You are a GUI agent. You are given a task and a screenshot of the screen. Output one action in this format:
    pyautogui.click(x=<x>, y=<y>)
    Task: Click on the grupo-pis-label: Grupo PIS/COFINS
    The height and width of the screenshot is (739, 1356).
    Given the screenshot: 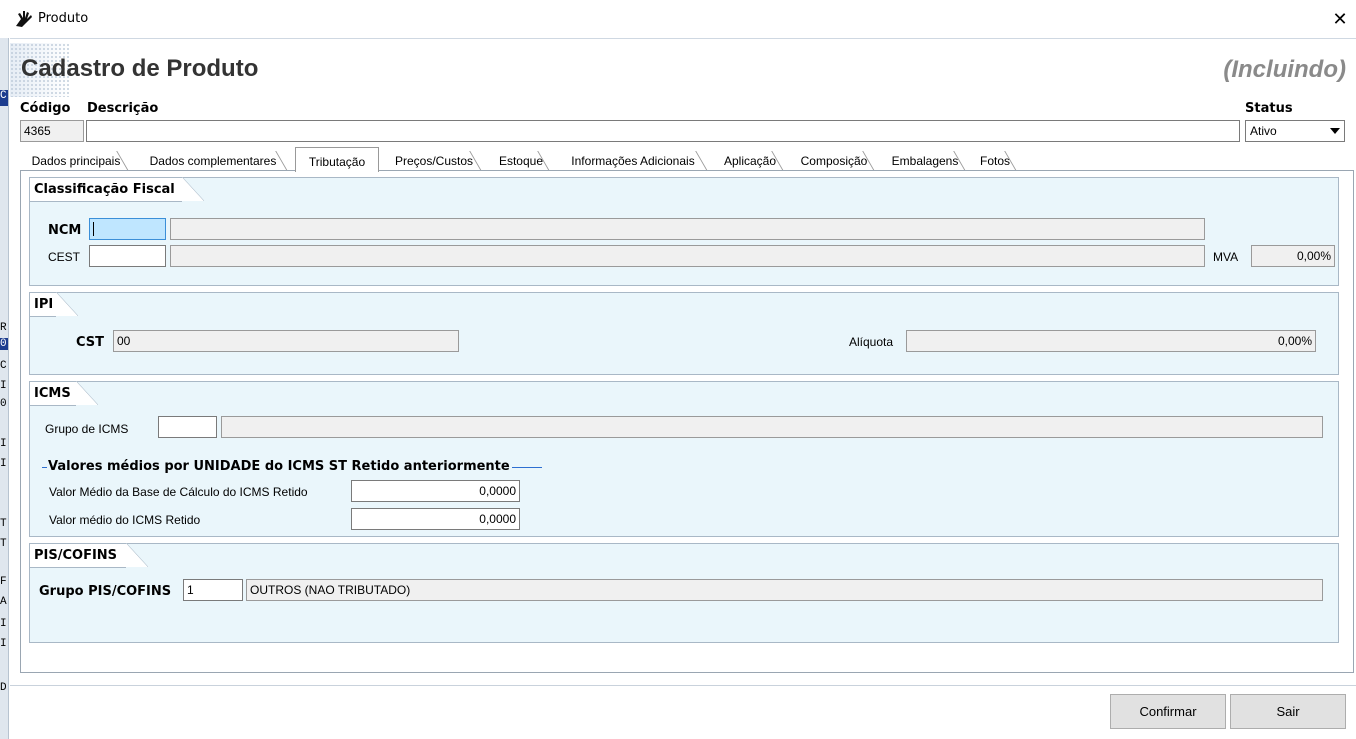 What is the action you would take?
    pyautogui.click(x=105, y=591)
    